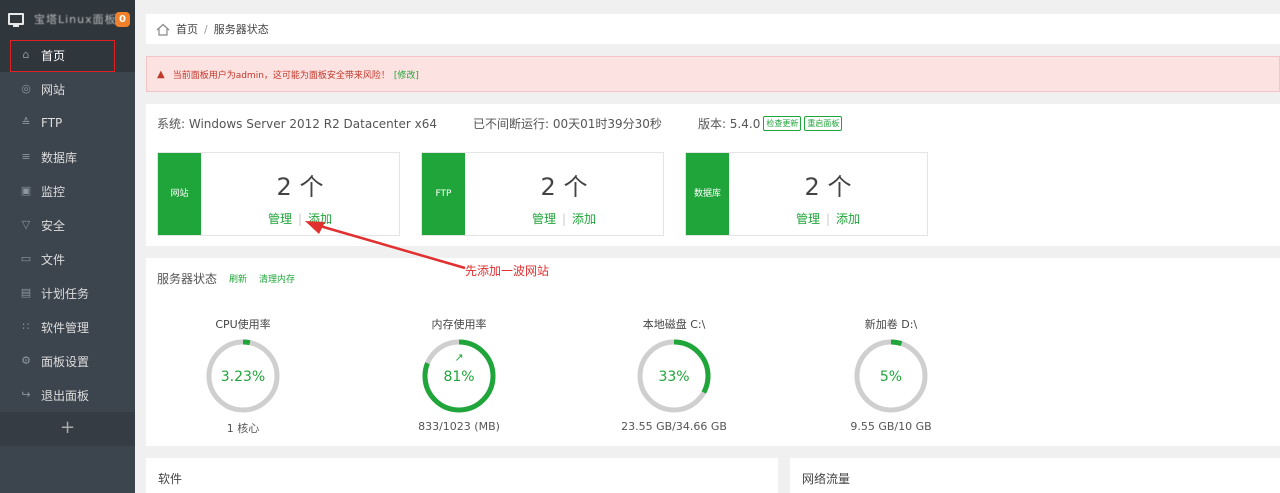 This screenshot has width=1280, height=493. Describe the element at coordinates (67, 55) in the screenshot. I see `sidebar-item: ⌂ 首页` at that location.